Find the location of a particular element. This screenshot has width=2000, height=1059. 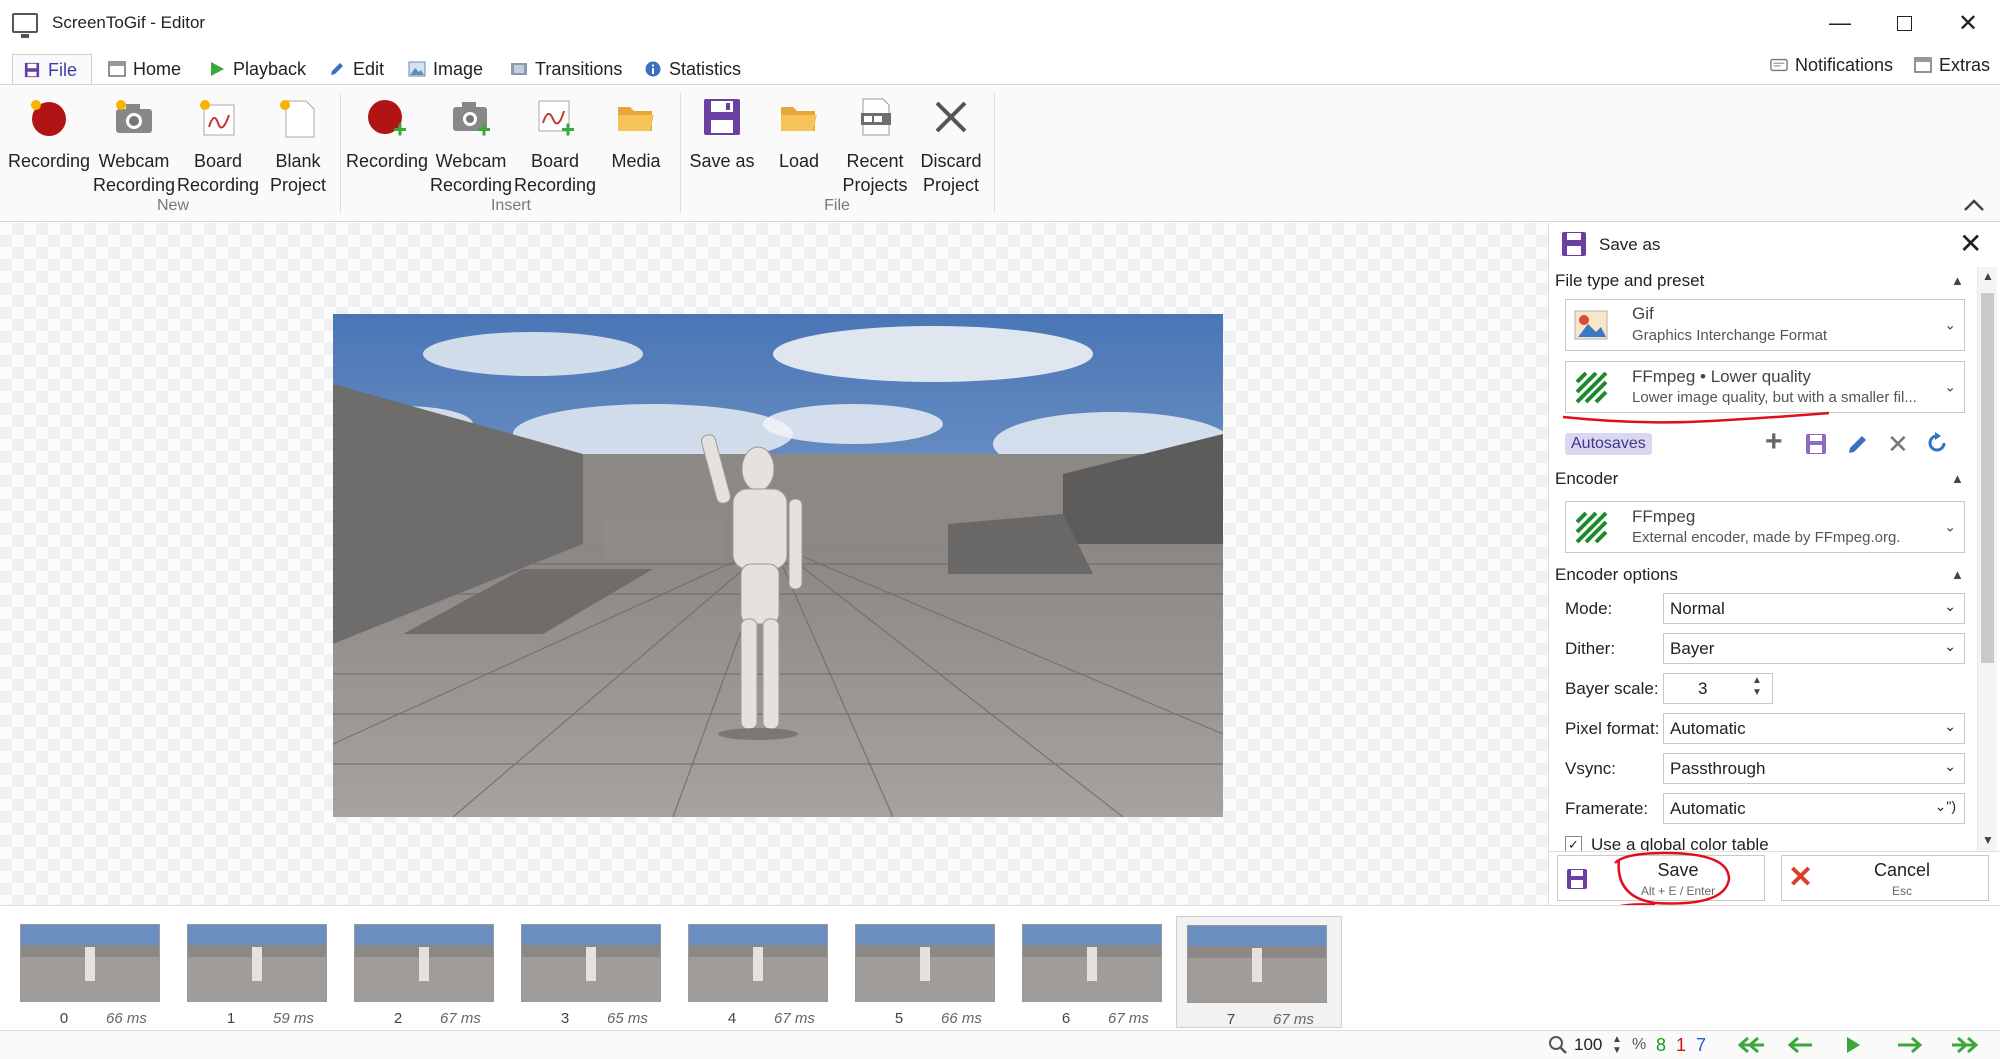

scrollbar-thumb is located at coordinates (1987, 478).